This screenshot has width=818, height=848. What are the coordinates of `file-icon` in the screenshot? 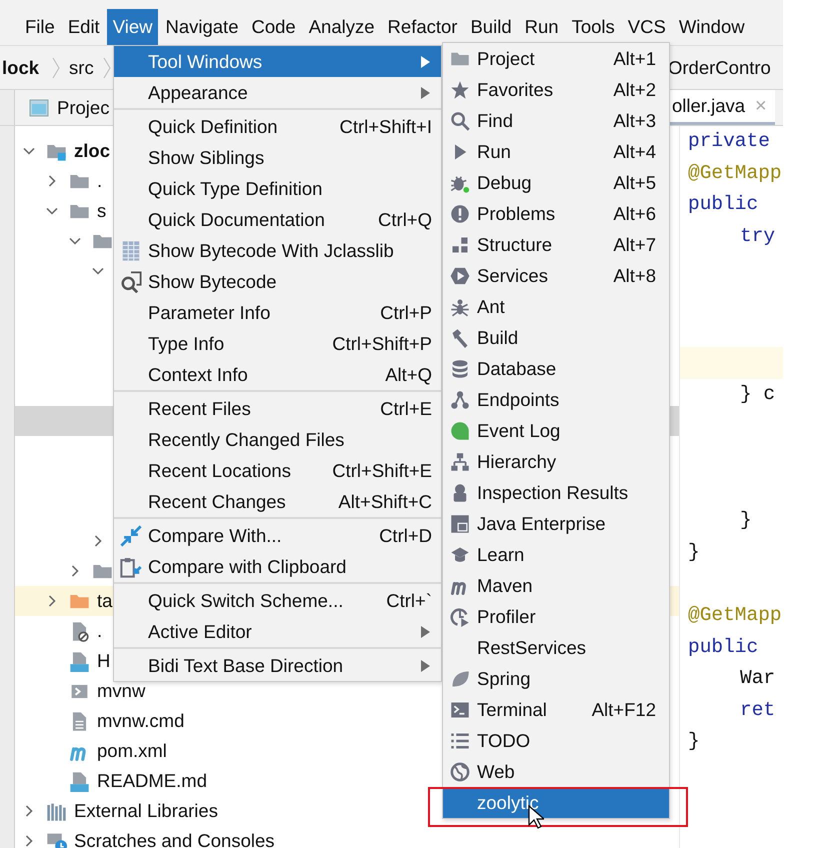 It's located at (79, 781).